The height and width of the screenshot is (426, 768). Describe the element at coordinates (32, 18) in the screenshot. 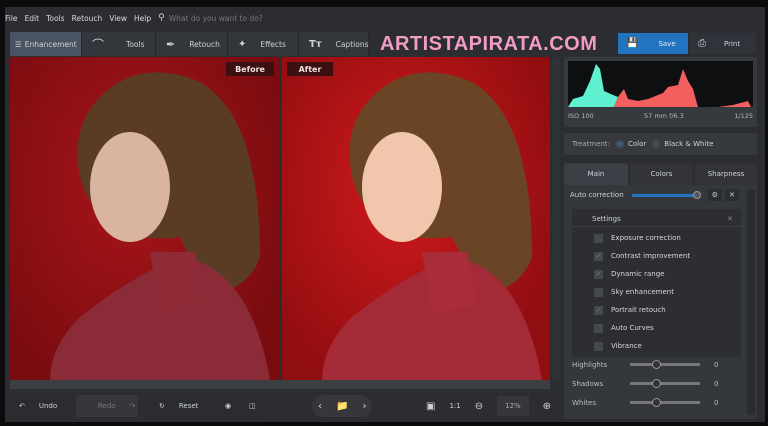

I see `menu-edit: Edit` at that location.